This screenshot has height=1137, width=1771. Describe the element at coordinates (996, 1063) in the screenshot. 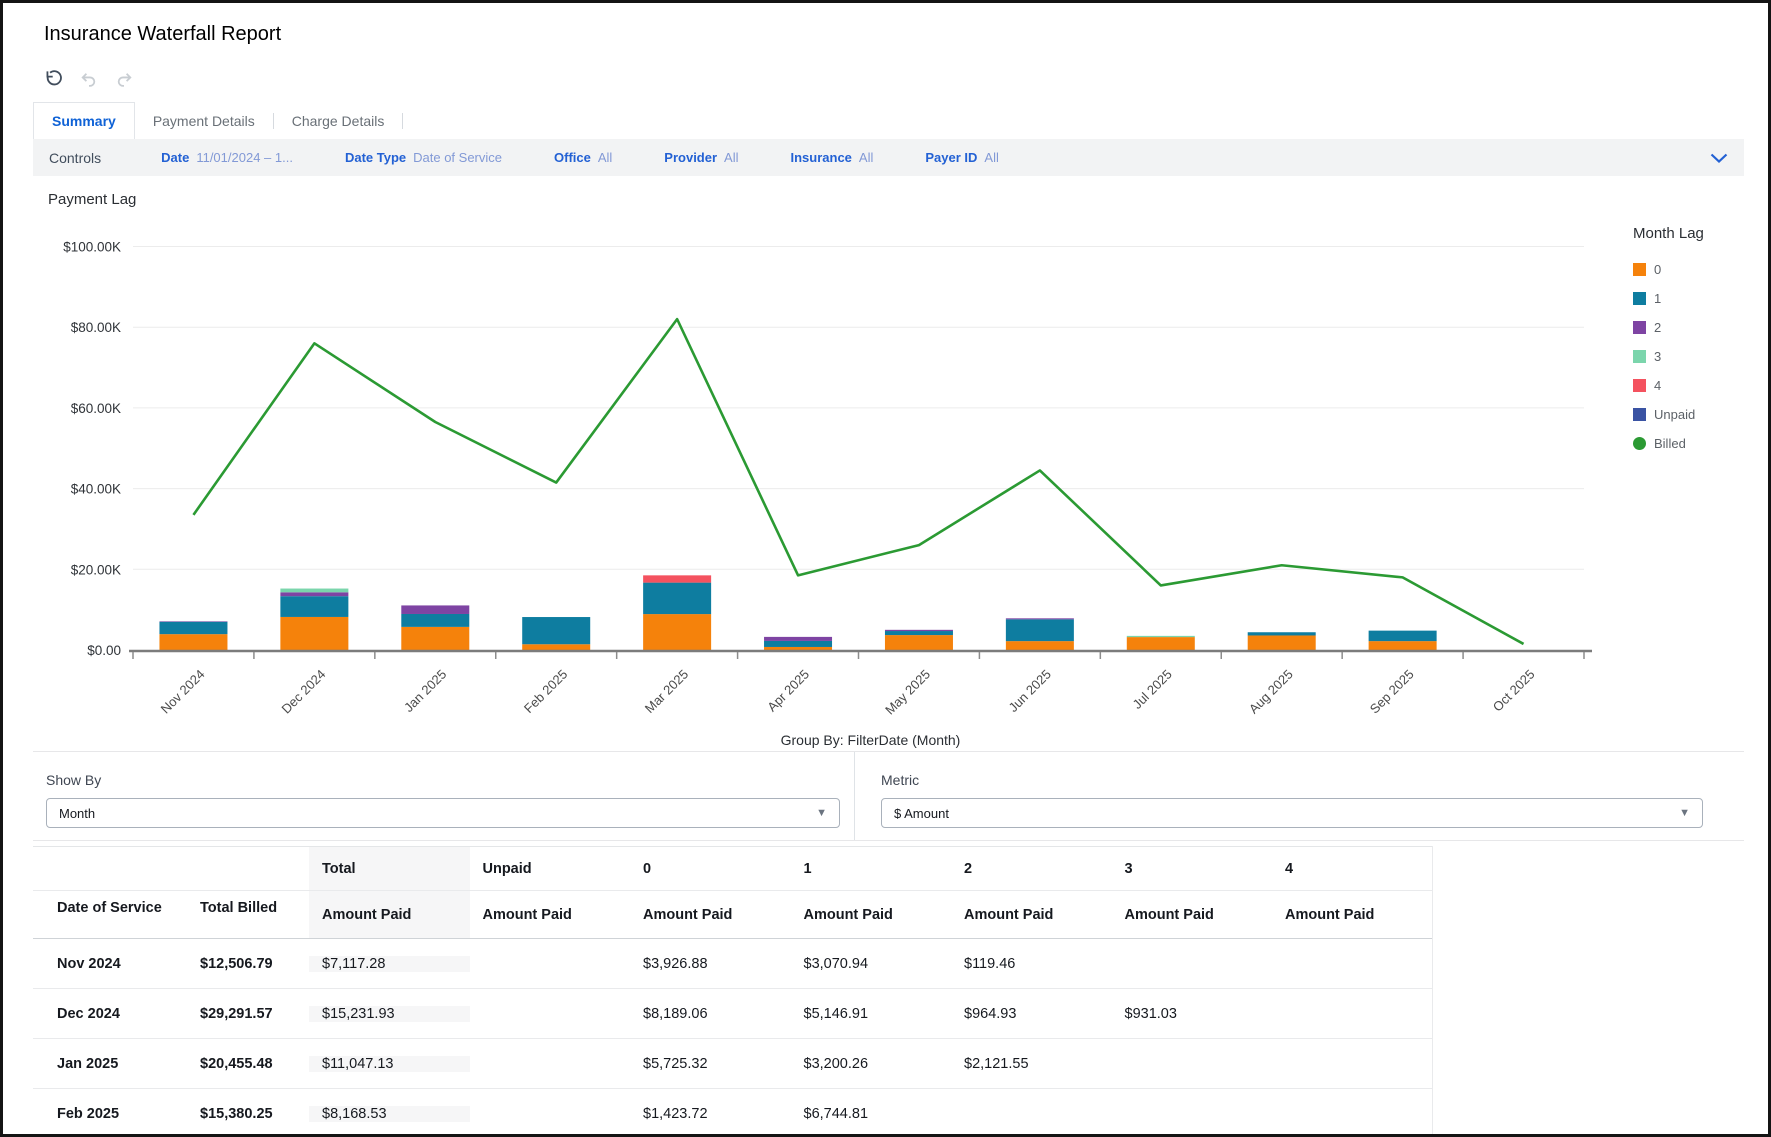

I see `cell-amount-paid: $2,121.55` at that location.